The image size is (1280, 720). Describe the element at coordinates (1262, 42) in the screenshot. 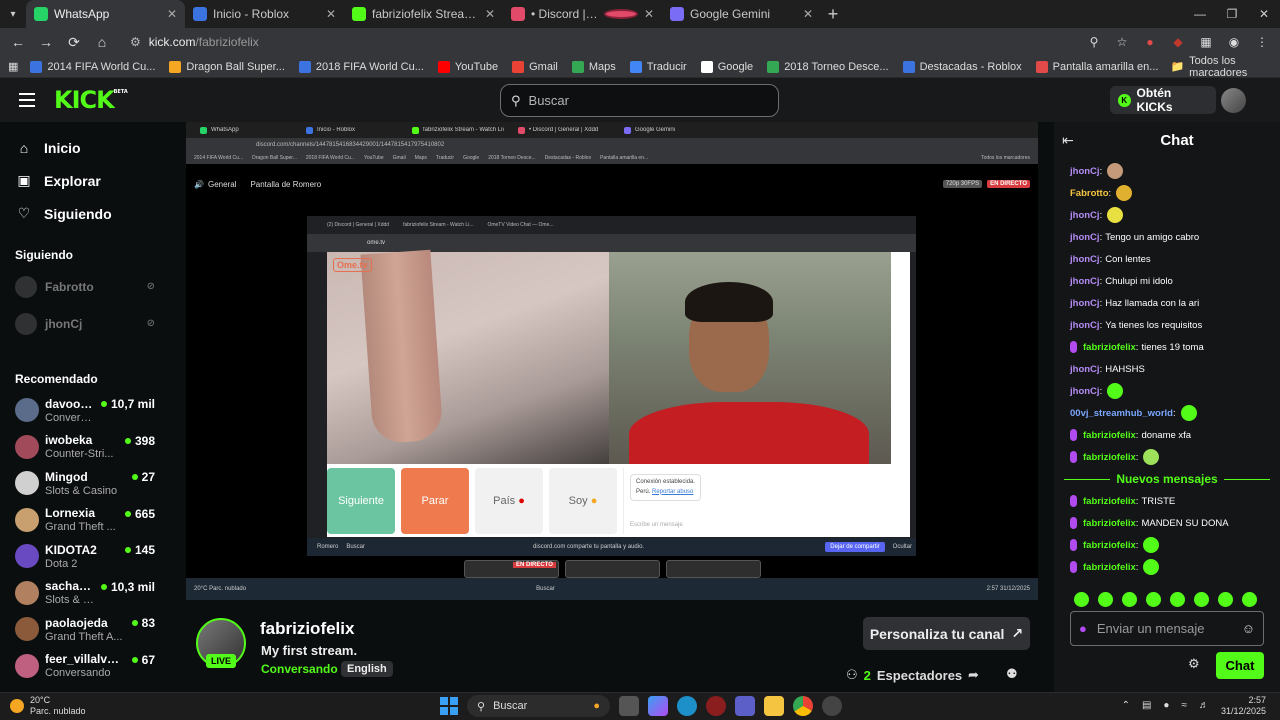

I see `browser-menu-icon: ⋮` at that location.